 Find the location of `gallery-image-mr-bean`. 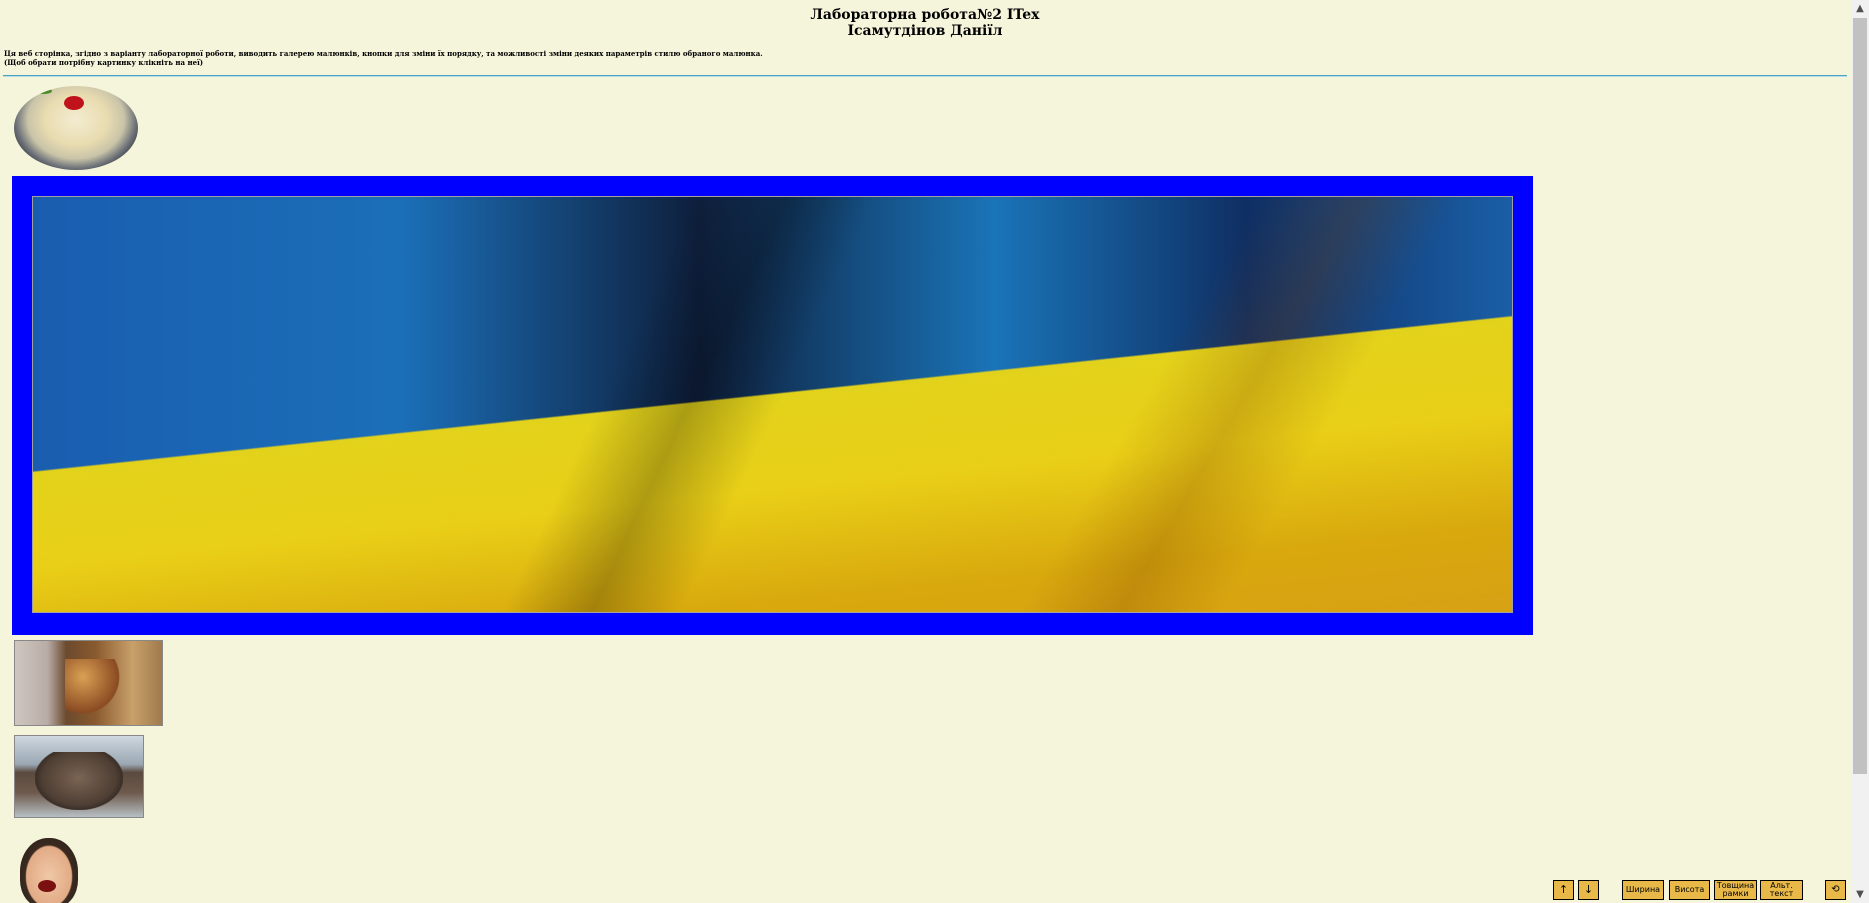

gallery-image-mr-bean is located at coordinates (51, 869).